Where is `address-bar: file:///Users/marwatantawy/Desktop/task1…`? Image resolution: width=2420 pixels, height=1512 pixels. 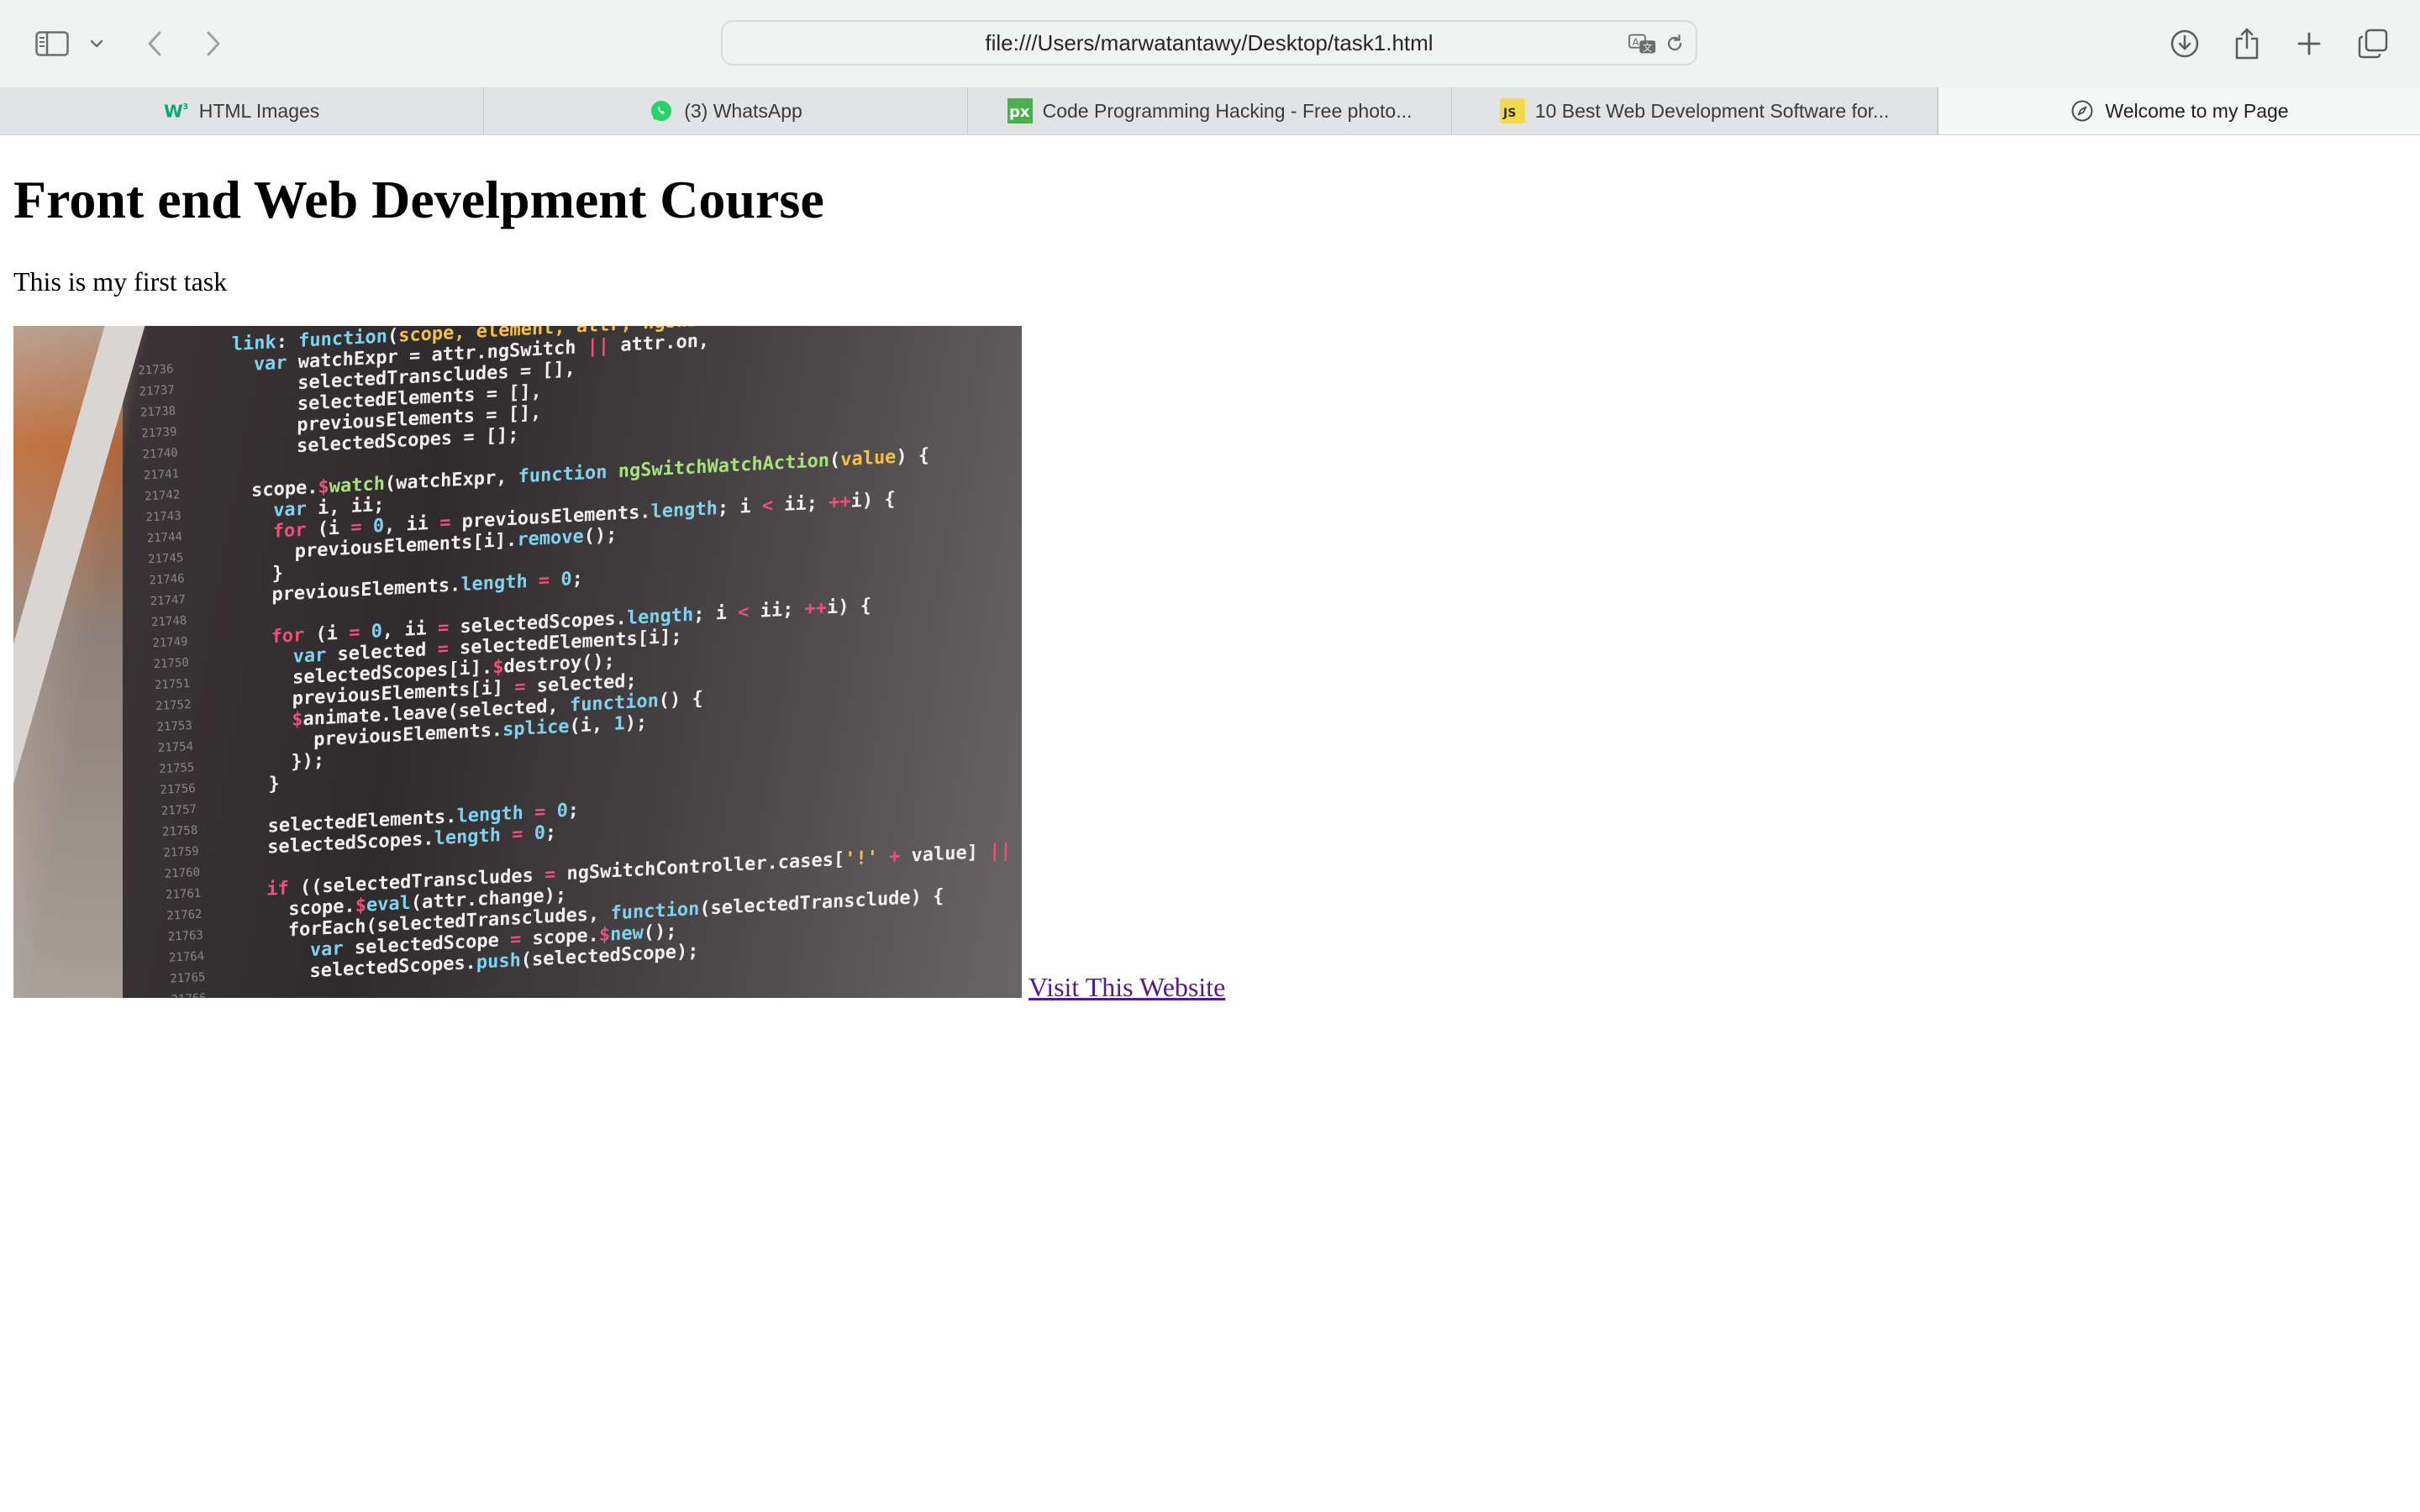 address-bar: file:///Users/marwatantawy/Desktop/task1… is located at coordinates (1209, 43).